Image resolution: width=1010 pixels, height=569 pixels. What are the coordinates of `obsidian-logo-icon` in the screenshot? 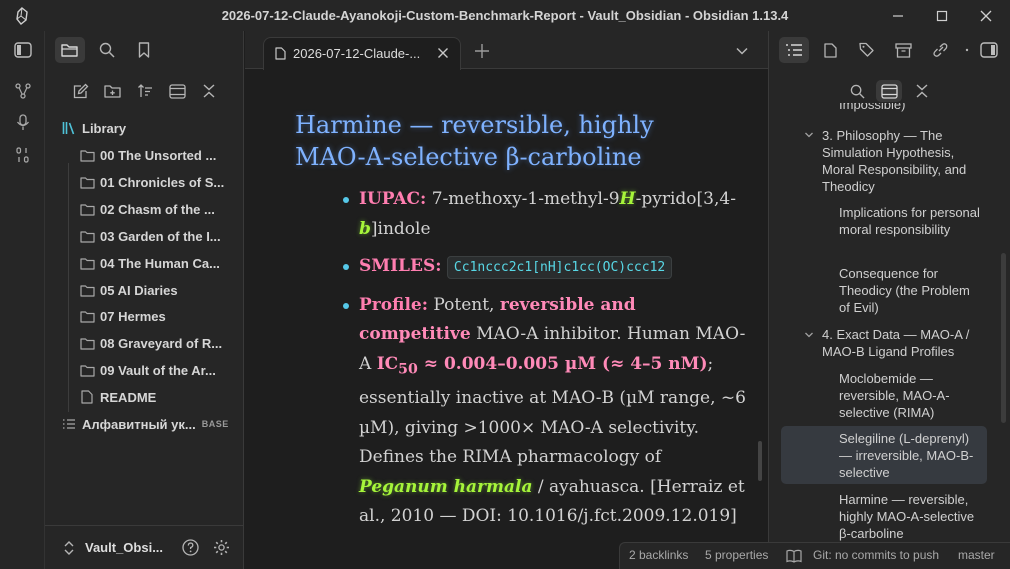 It's located at (22, 16).